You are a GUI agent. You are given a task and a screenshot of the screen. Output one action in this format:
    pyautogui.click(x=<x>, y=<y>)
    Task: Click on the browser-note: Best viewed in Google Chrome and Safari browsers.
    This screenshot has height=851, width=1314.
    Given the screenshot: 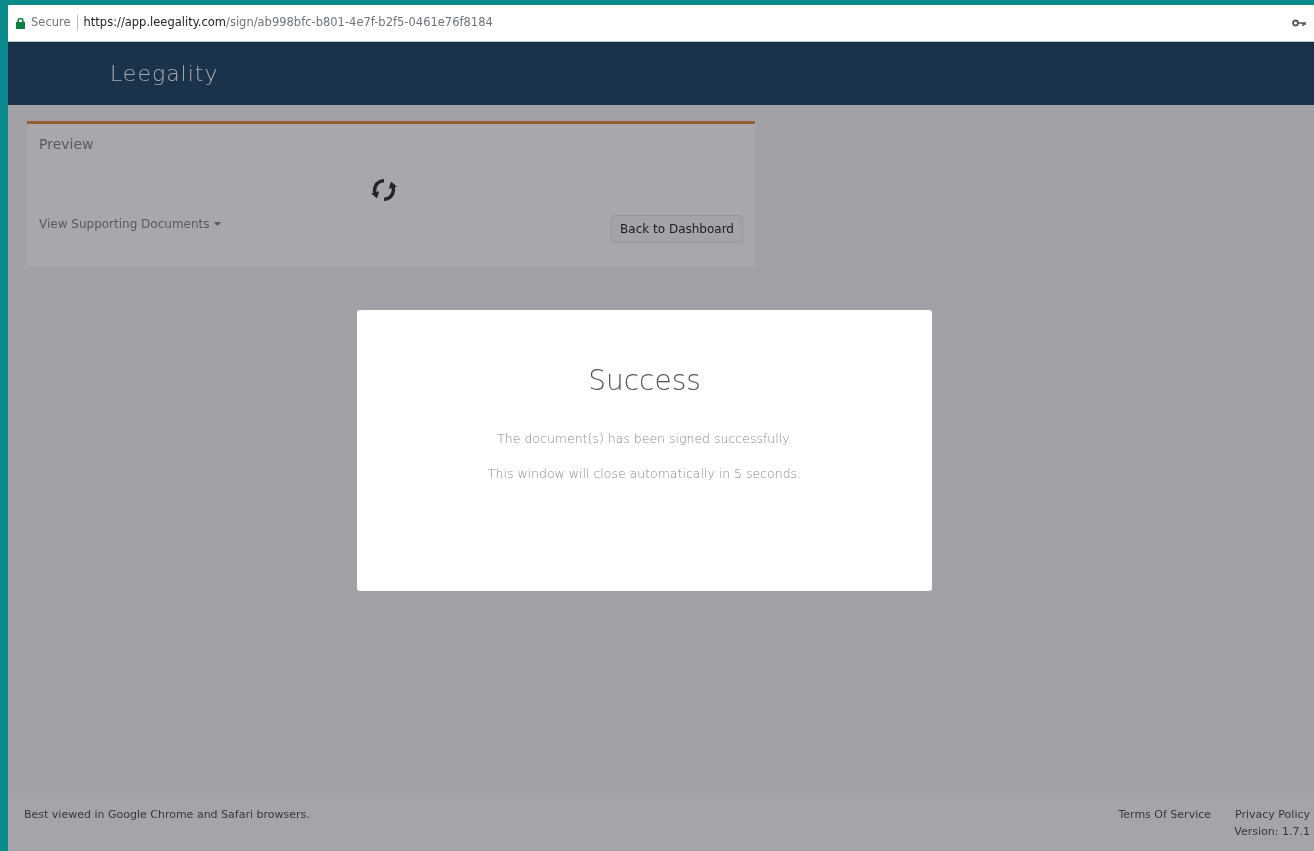 What is the action you would take?
    pyautogui.click(x=167, y=815)
    